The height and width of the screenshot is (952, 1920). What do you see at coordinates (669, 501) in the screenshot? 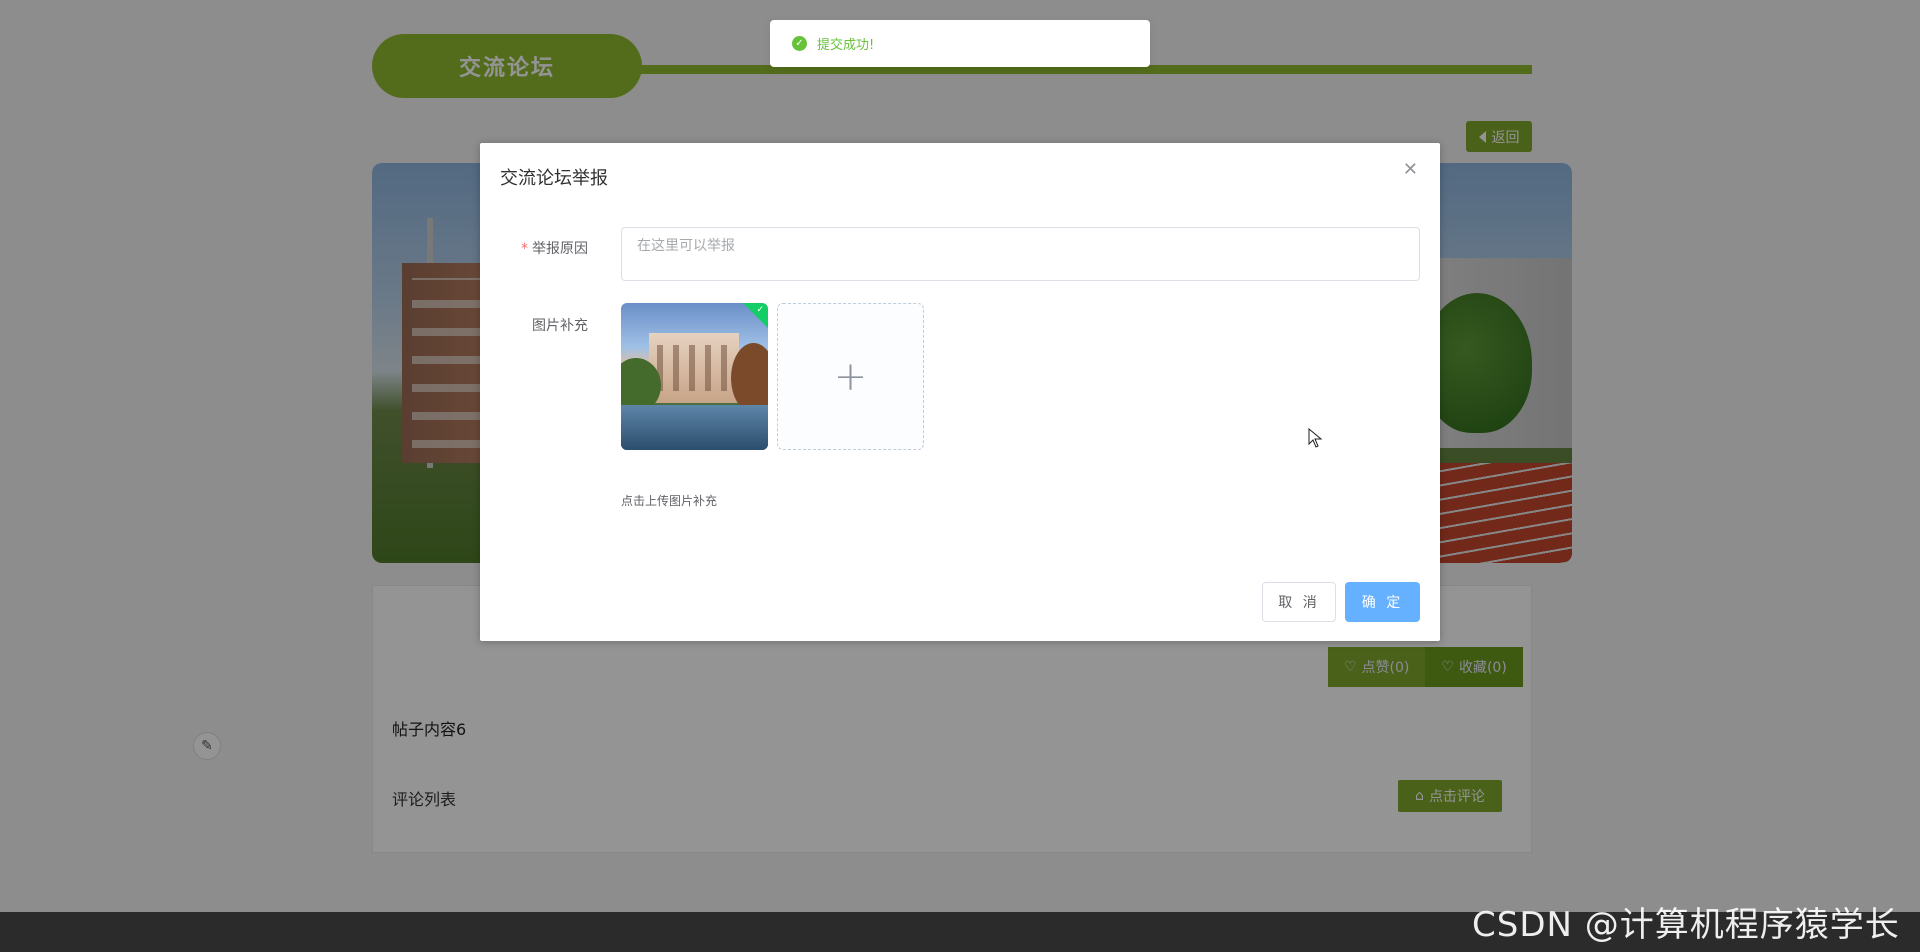
I see `upload-tip: 点击上传图片补充` at bounding box center [669, 501].